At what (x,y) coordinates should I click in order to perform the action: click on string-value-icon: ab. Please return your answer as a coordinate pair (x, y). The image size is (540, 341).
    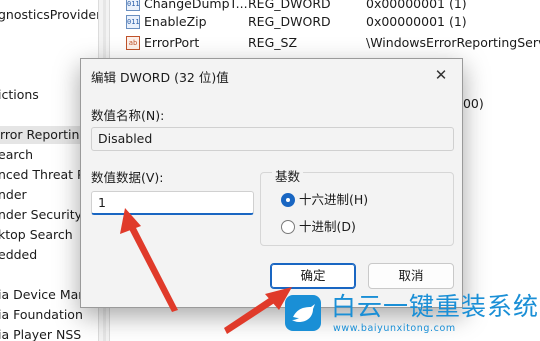
    Looking at the image, I should click on (133, 43).